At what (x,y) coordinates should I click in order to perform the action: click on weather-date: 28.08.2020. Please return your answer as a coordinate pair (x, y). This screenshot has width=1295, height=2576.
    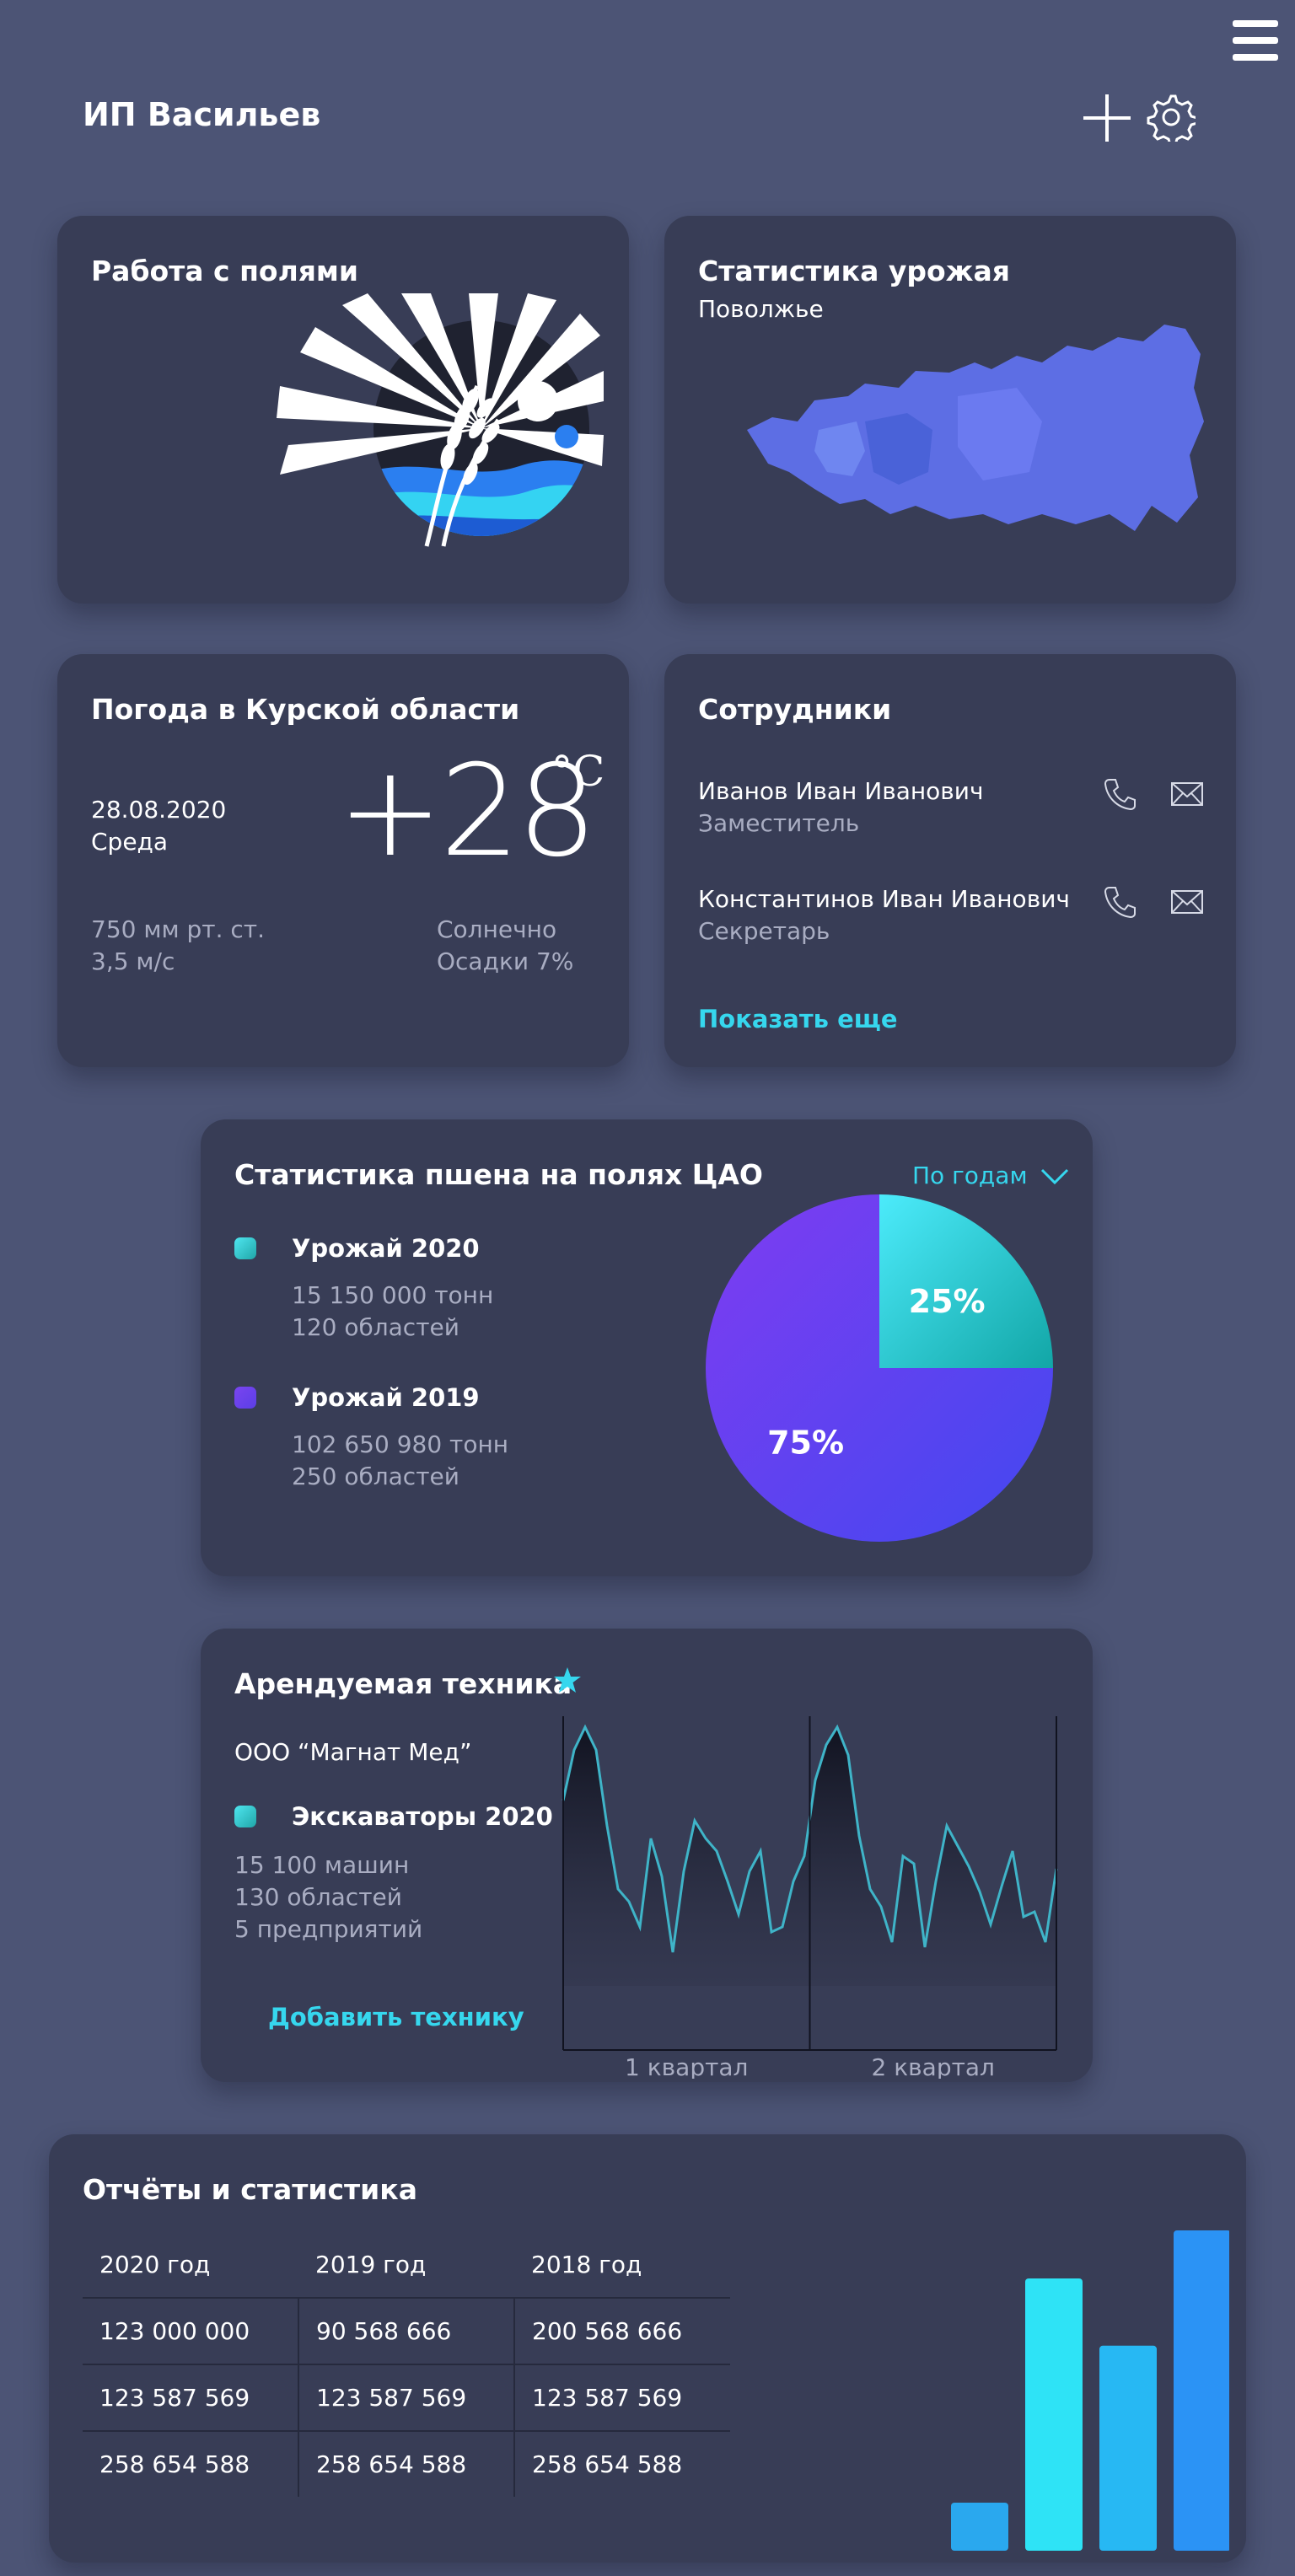
    Looking at the image, I should click on (159, 810).